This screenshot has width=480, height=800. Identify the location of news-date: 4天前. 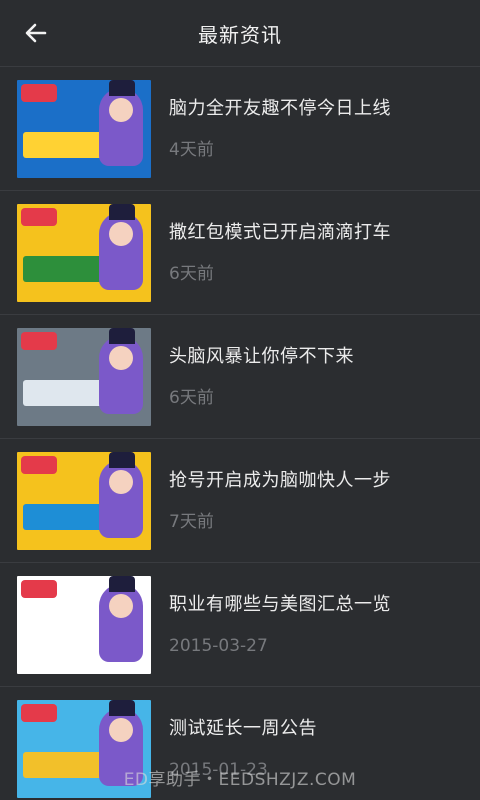
(191, 149).